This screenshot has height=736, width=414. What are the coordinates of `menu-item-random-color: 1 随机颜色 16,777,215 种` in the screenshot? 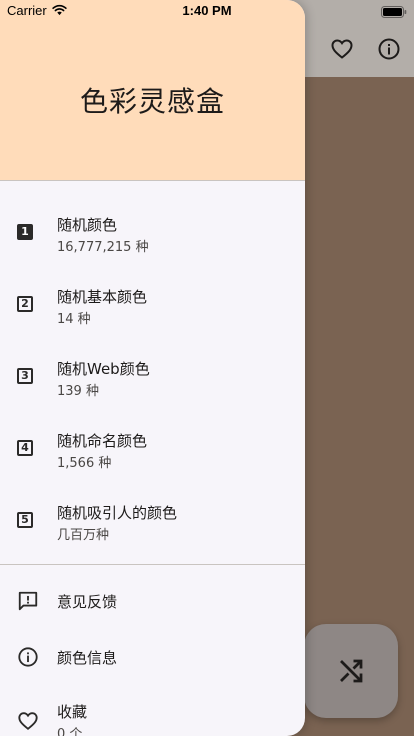 It's located at (152, 233).